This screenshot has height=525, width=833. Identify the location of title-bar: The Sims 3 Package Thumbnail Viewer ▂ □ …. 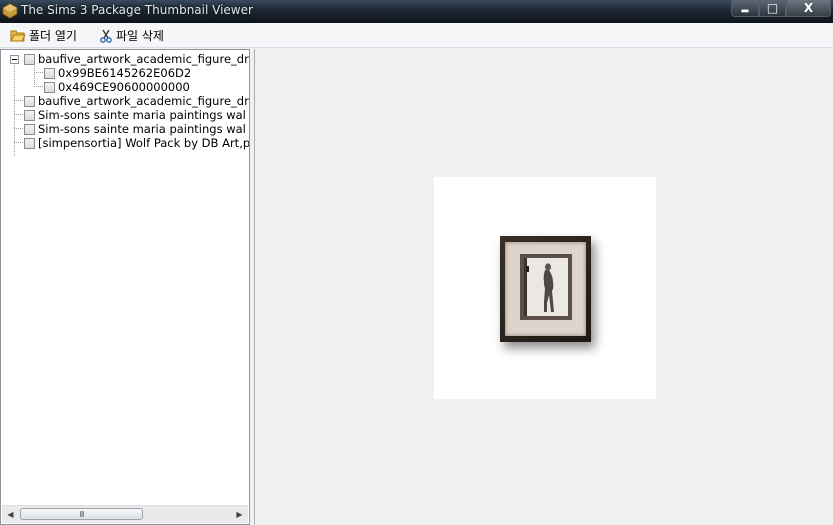
(416, 11).